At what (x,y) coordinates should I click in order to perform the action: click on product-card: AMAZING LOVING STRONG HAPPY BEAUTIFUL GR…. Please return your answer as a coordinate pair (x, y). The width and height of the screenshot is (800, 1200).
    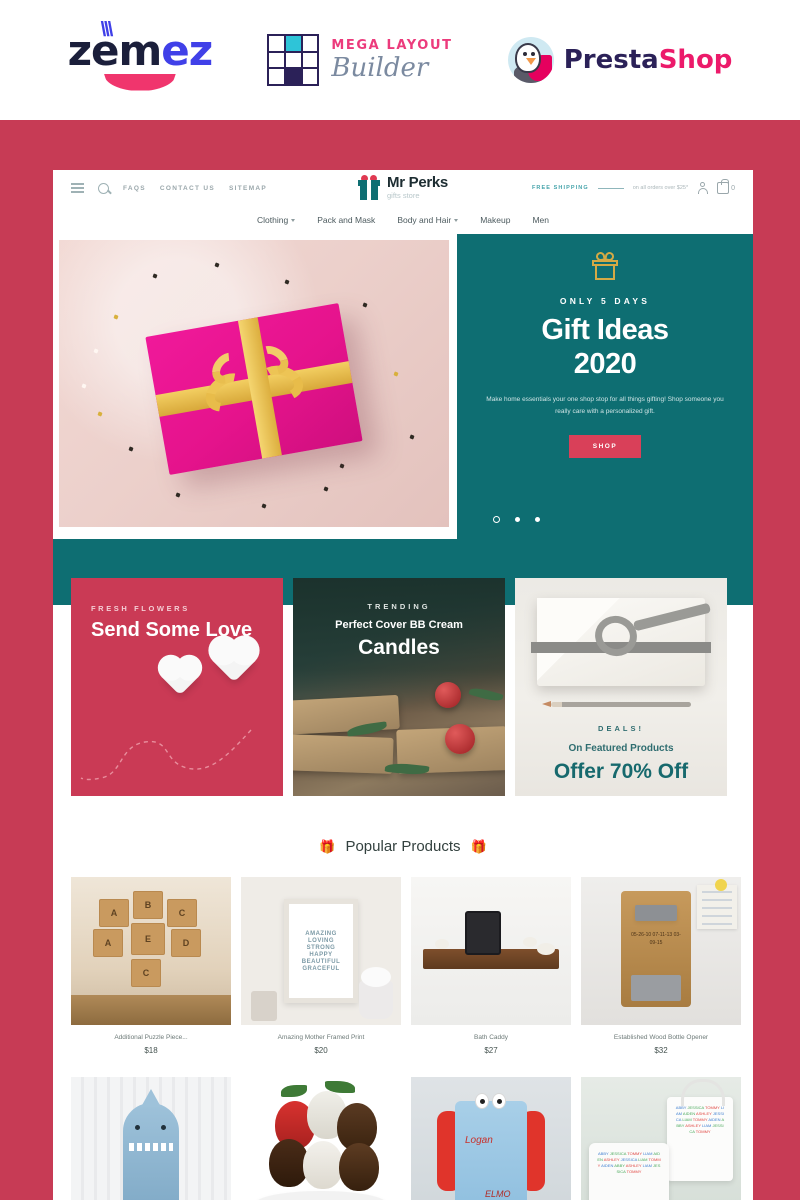
    Looking at the image, I should click on (321, 966).